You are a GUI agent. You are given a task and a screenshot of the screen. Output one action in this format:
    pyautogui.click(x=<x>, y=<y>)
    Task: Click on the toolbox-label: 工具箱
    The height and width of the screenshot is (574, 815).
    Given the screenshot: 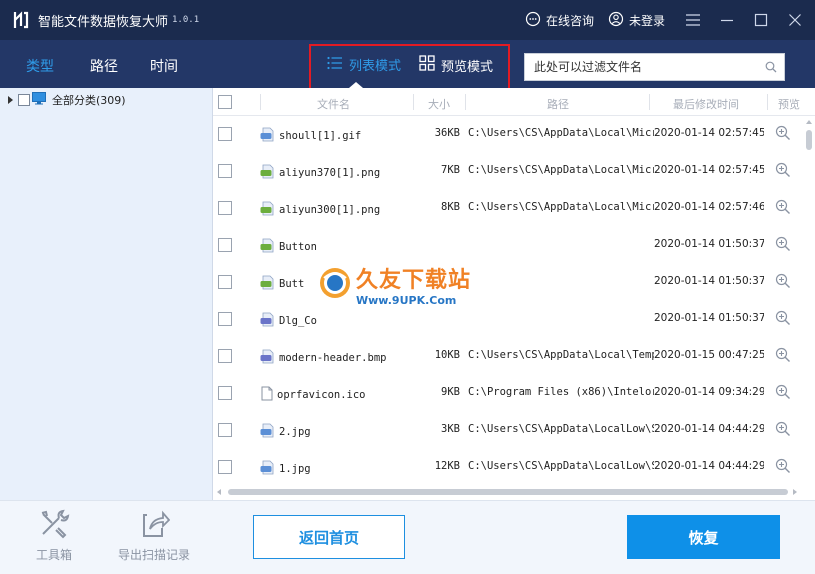 What is the action you would take?
    pyautogui.click(x=54, y=555)
    